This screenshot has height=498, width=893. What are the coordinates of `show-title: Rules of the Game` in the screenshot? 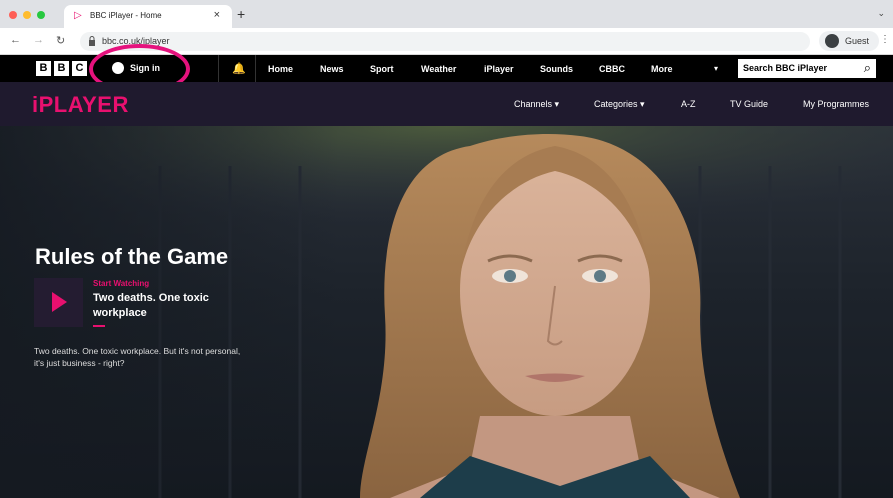 It's located at (131, 257).